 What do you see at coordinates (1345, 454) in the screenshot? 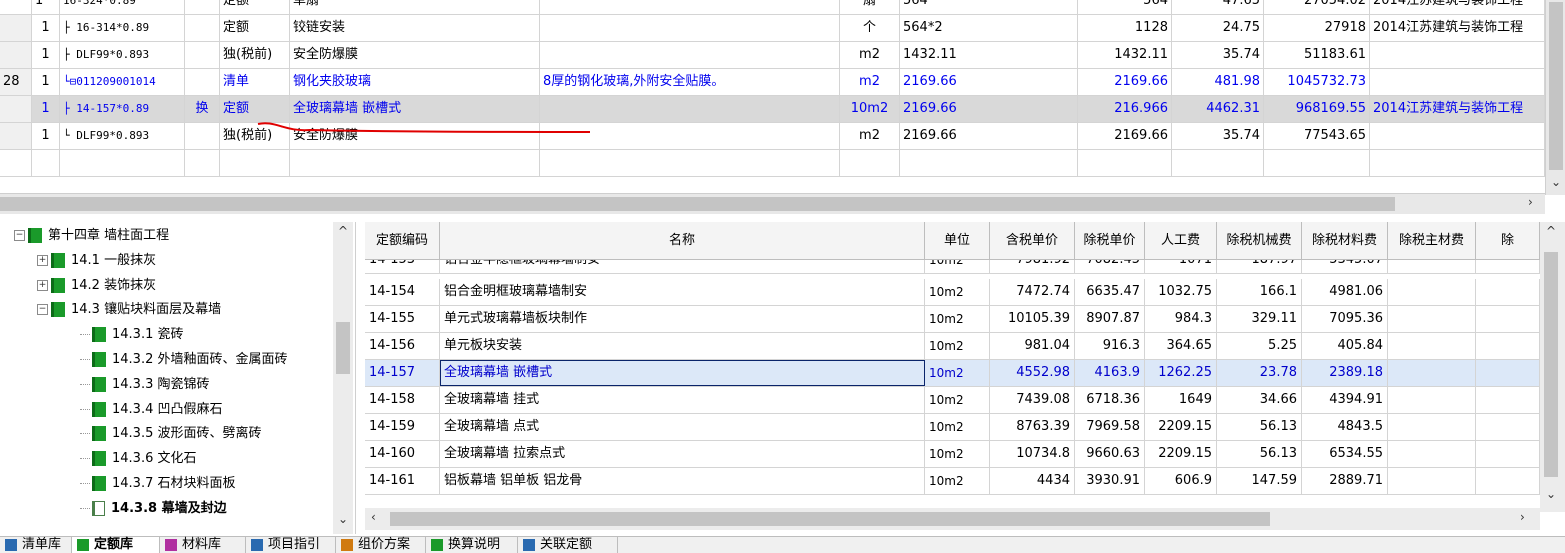
I see `cell-material: 6534.55` at bounding box center [1345, 454].